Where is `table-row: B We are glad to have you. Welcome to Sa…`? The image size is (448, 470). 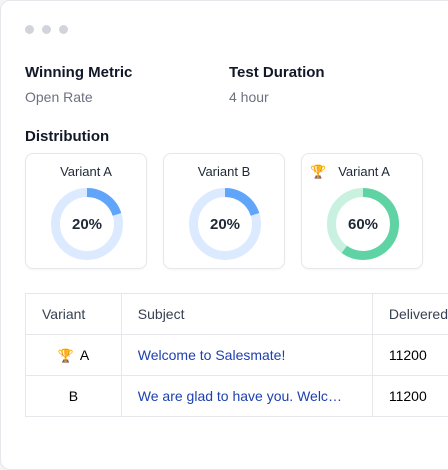 table-row: B We are glad to have you. Welcome to Sa… is located at coordinates (237, 396).